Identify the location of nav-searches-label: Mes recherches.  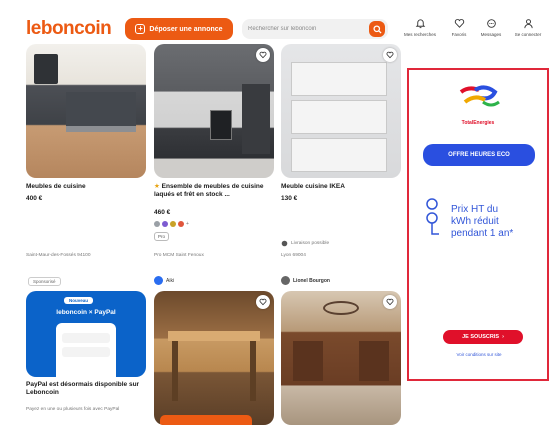
(419, 34).